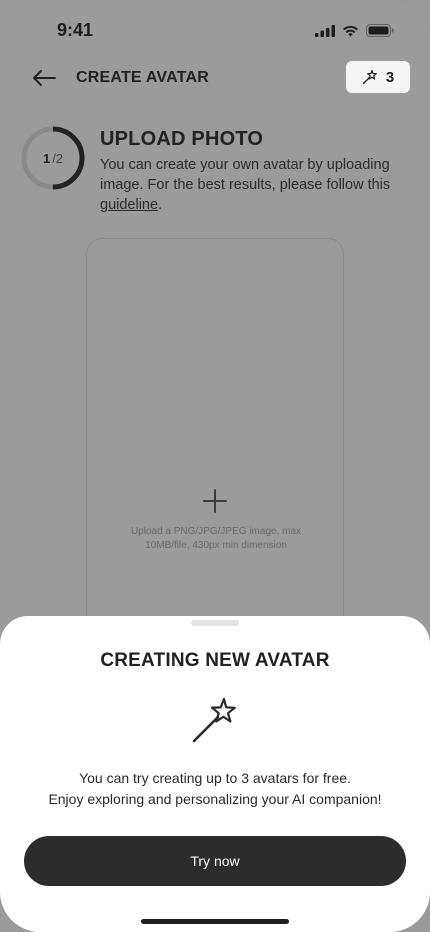 The image size is (430, 932). I want to click on arrow-left-icon, so click(44, 78).